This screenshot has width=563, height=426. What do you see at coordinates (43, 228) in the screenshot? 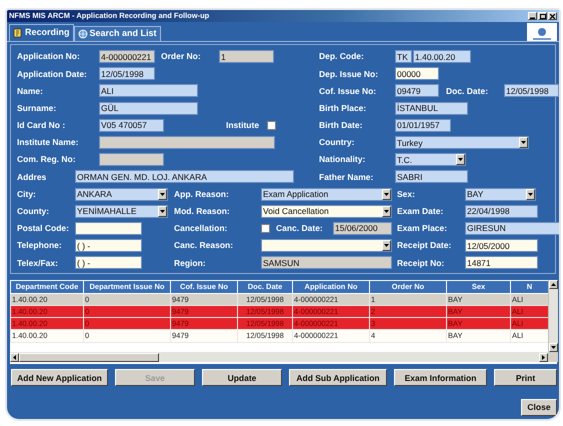
I see `field-label: Postal Code:` at bounding box center [43, 228].